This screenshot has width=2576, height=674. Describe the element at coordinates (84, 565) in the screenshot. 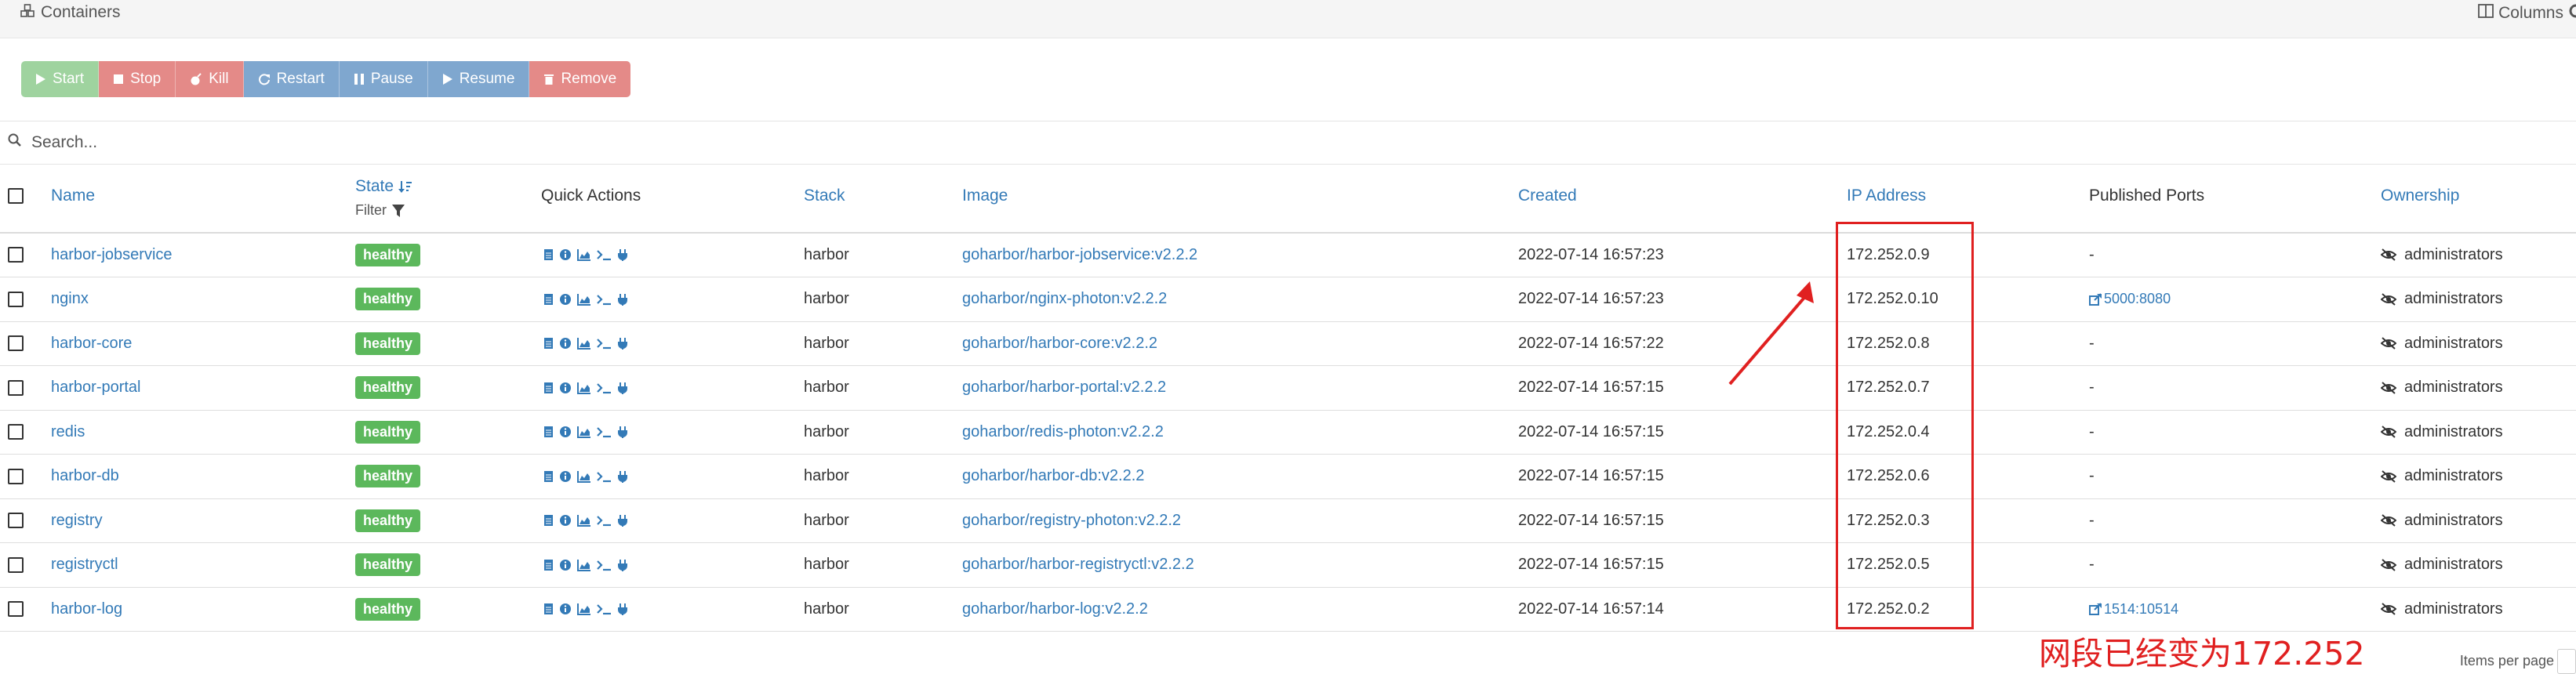

I see `container-name-link: registryctl` at that location.